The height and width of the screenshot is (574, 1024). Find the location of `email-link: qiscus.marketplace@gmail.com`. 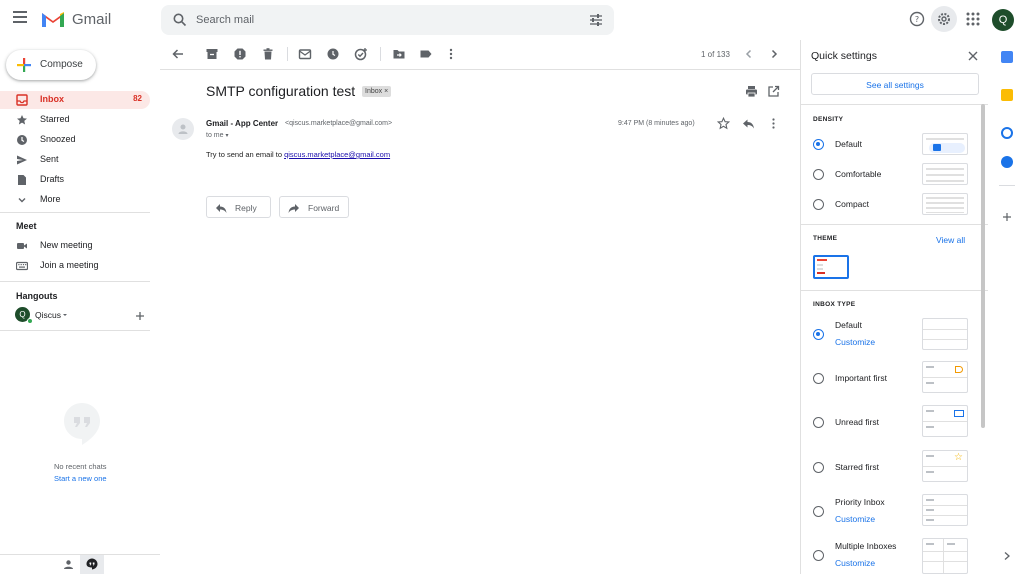

email-link: qiscus.marketplace@gmail.com is located at coordinates (337, 154).